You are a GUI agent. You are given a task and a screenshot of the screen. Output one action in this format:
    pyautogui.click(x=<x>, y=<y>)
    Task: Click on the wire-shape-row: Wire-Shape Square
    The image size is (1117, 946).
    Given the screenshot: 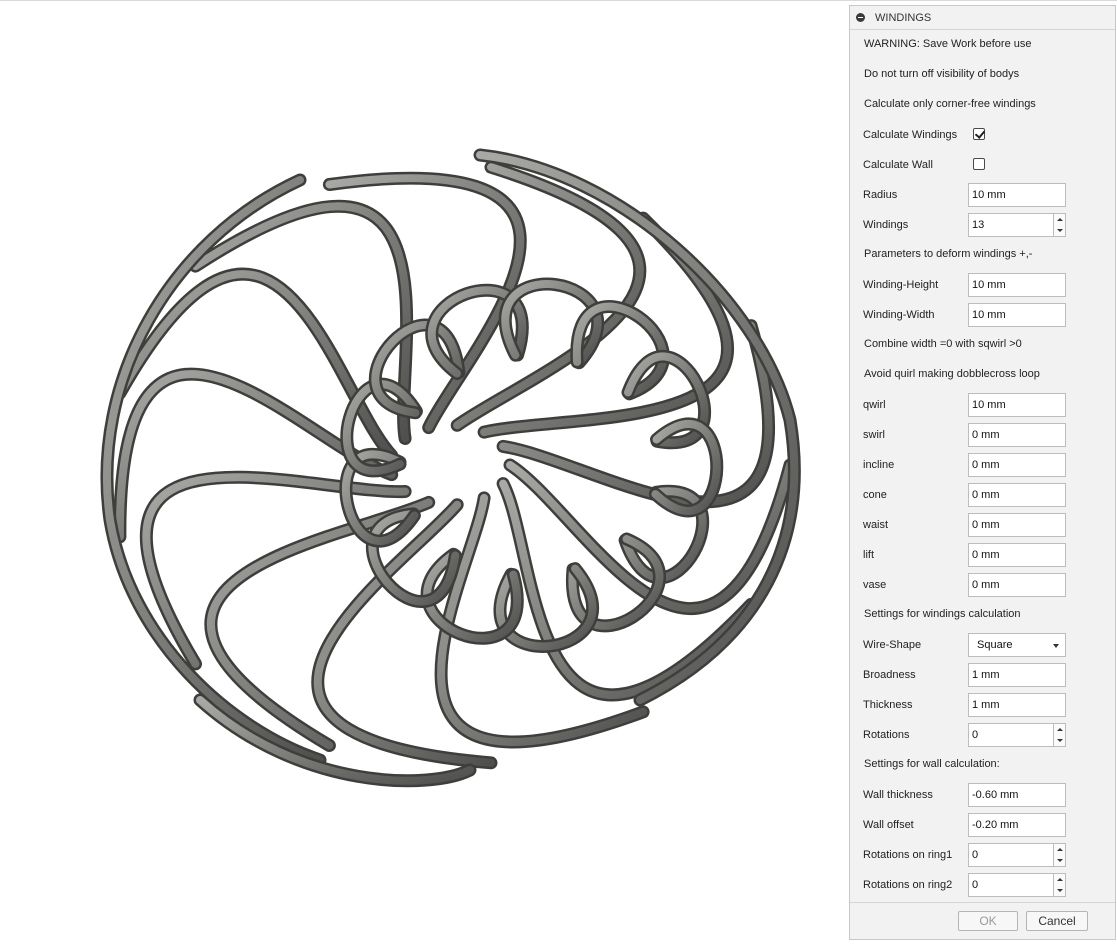 What is the action you would take?
    pyautogui.click(x=982, y=645)
    